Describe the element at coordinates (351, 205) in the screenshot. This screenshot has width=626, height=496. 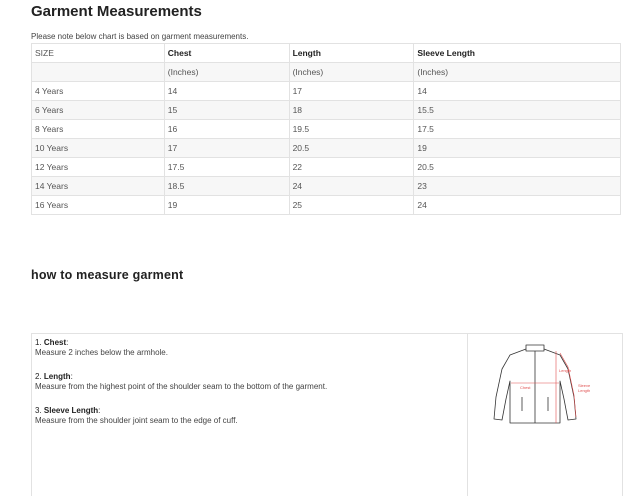
I see `cell-length: 25` at that location.